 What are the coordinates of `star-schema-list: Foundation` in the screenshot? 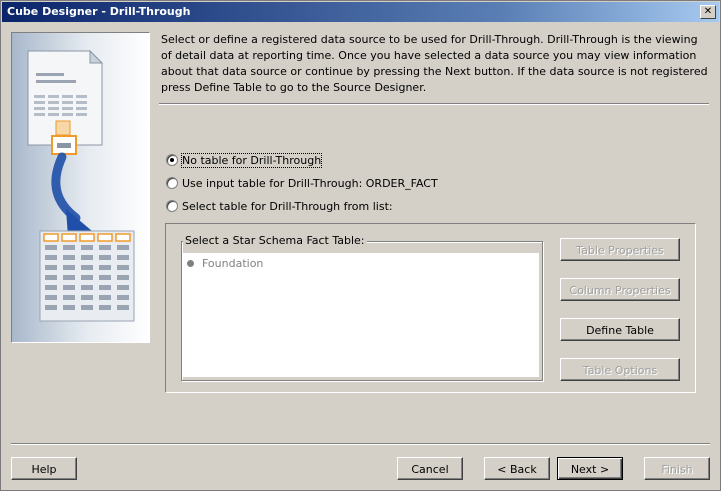 It's located at (361, 315).